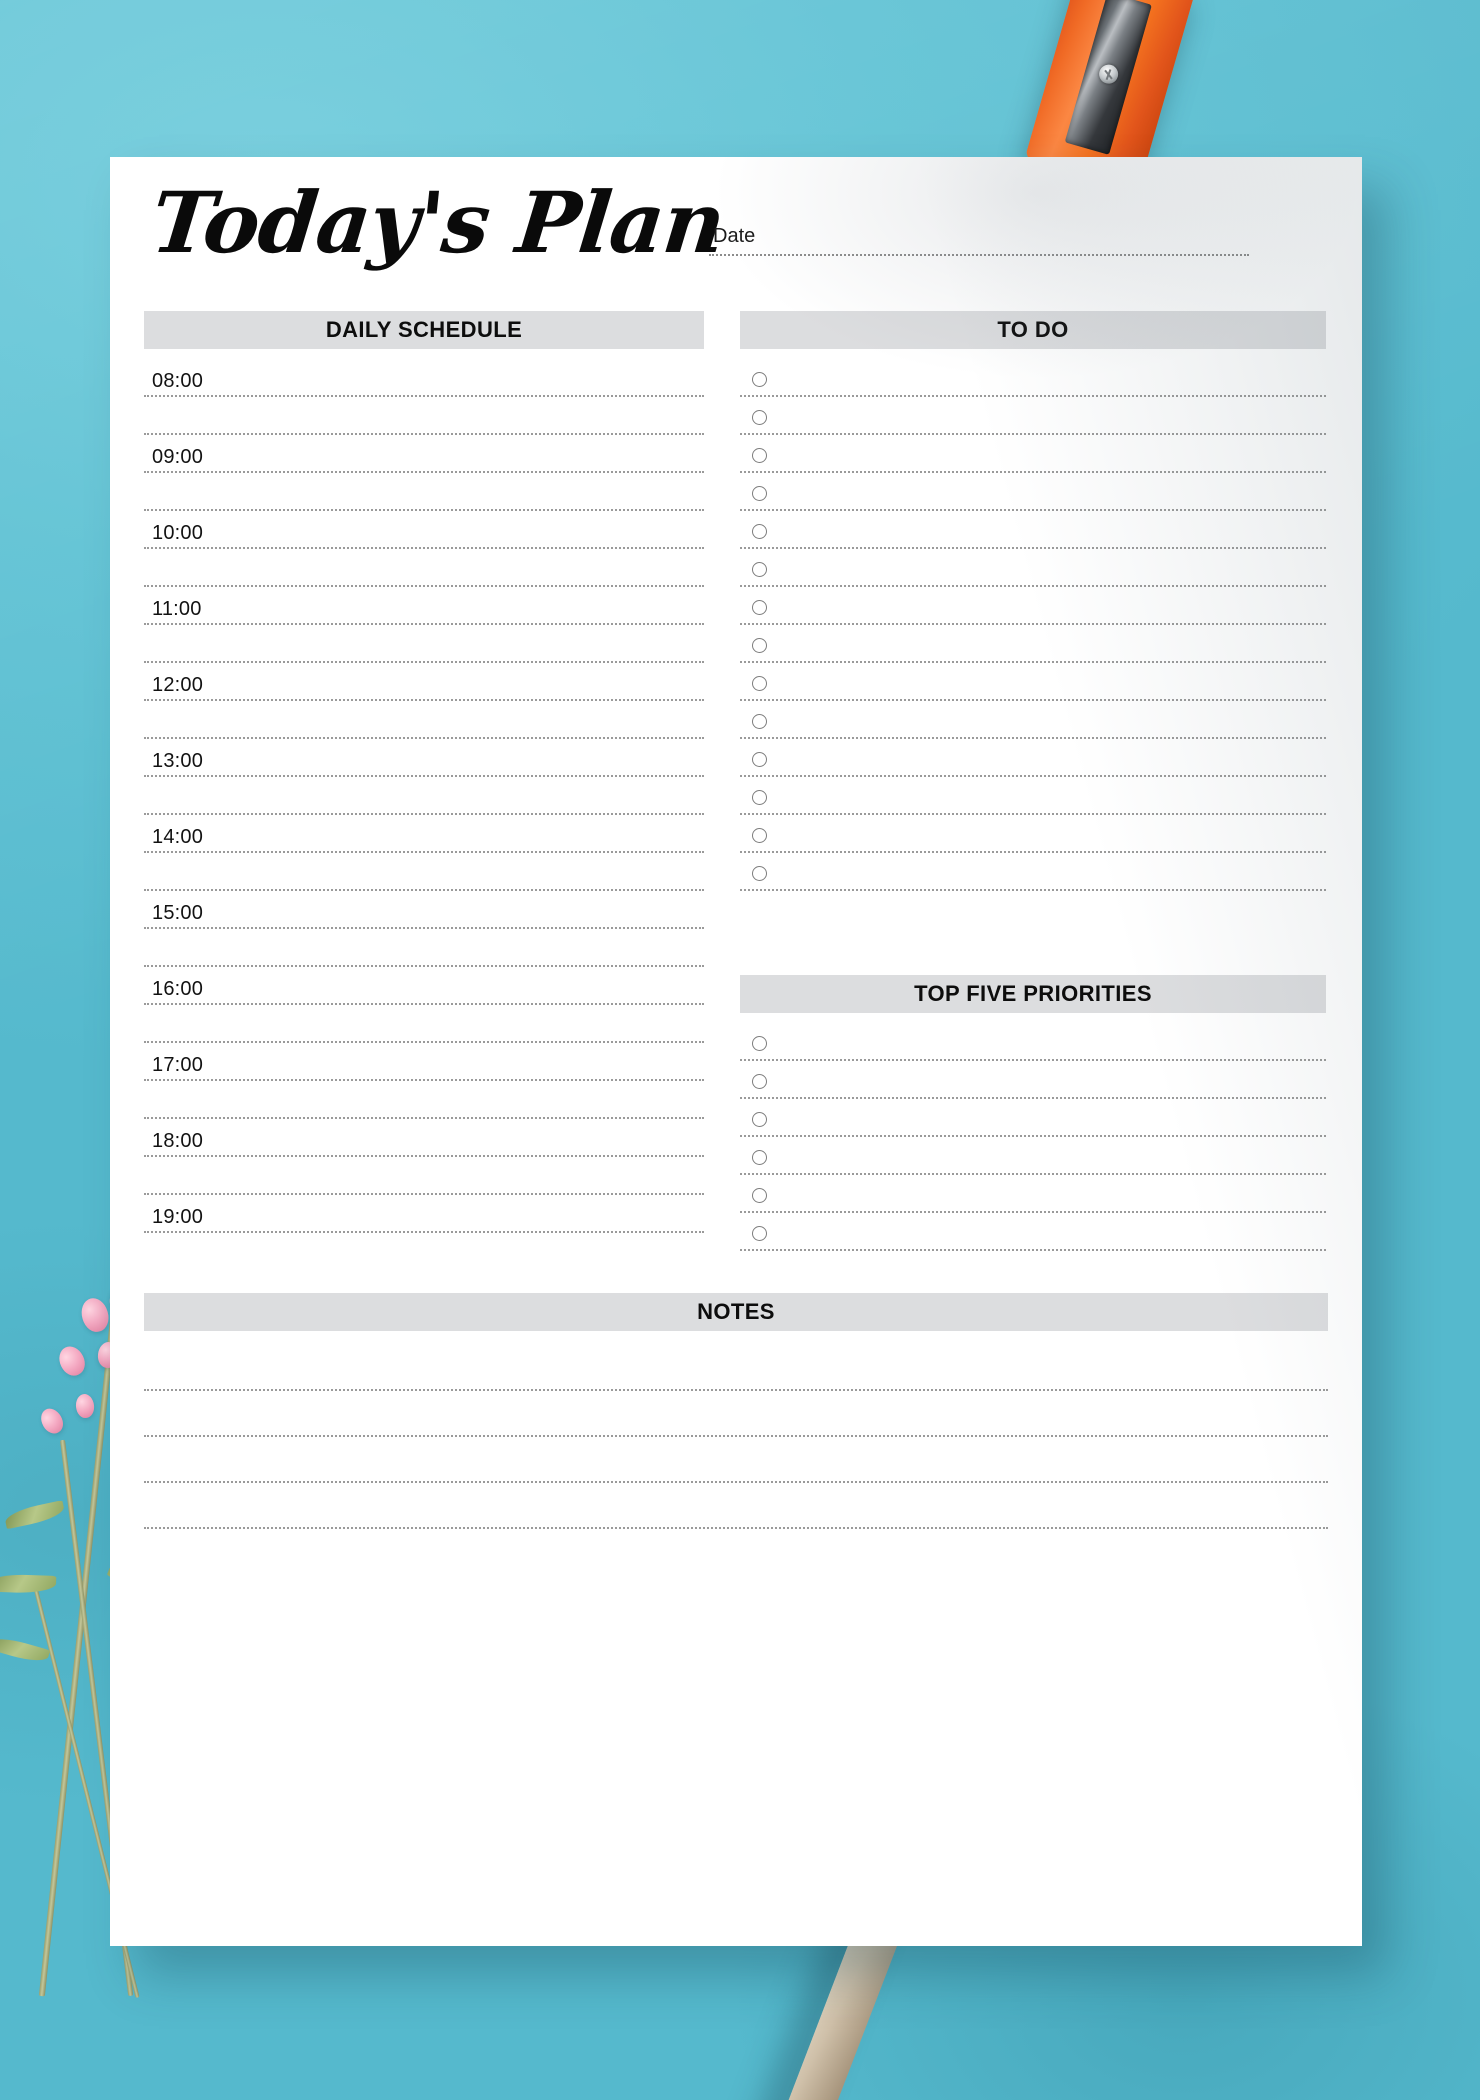  What do you see at coordinates (178, 1065) in the screenshot?
I see `schedule-slot-time: 17:00` at bounding box center [178, 1065].